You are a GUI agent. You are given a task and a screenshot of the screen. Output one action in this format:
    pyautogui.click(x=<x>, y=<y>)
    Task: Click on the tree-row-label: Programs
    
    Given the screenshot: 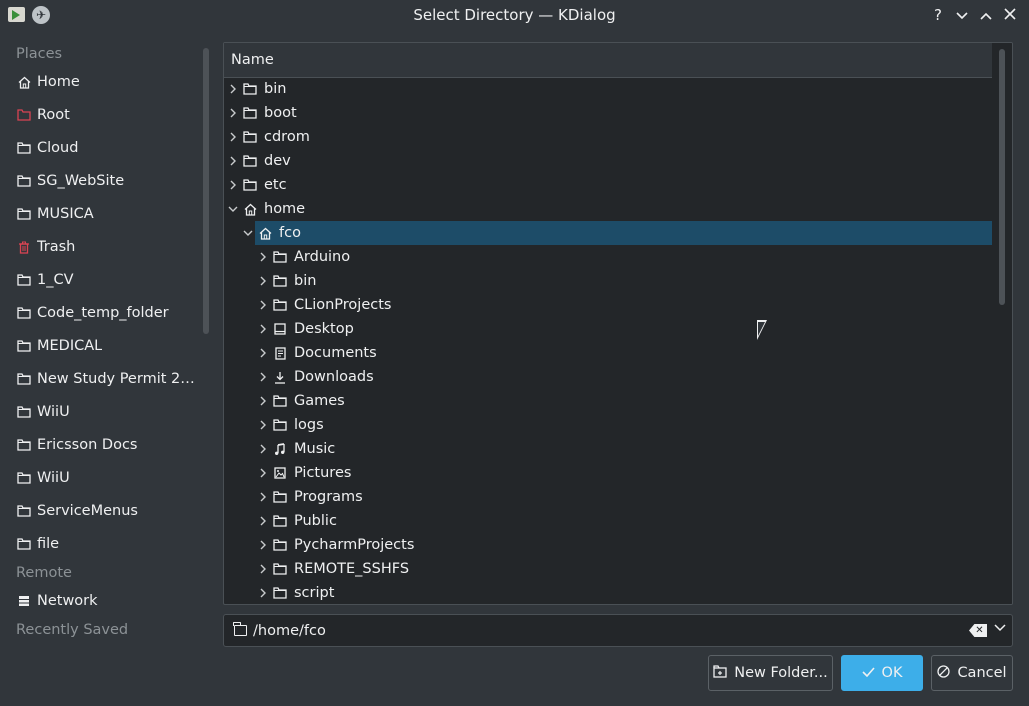 What is the action you would take?
    pyautogui.click(x=328, y=497)
    